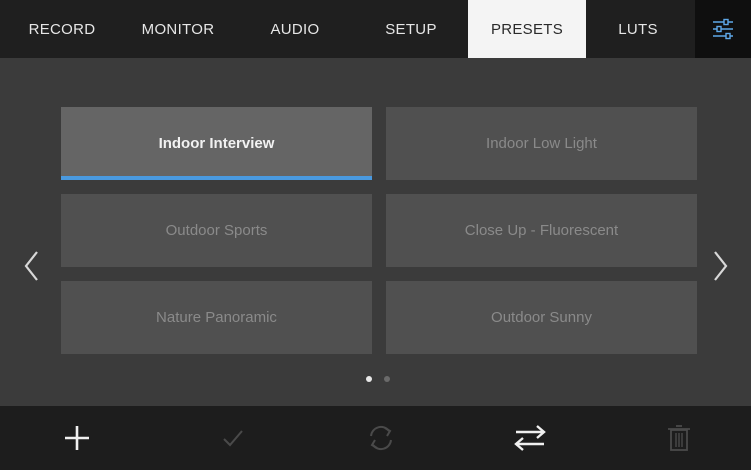 The height and width of the screenshot is (470, 751). What do you see at coordinates (77, 438) in the screenshot?
I see `plus-icon` at bounding box center [77, 438].